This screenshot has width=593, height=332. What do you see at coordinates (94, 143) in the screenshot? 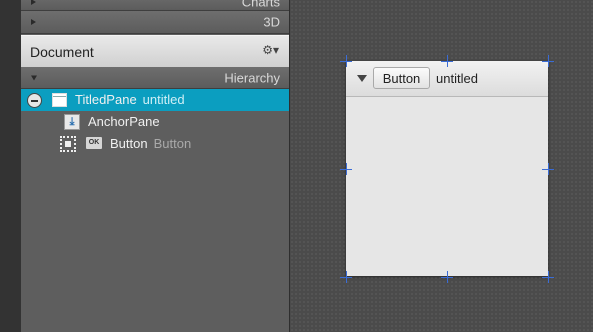
I see `button-ok-icon: OK` at bounding box center [94, 143].